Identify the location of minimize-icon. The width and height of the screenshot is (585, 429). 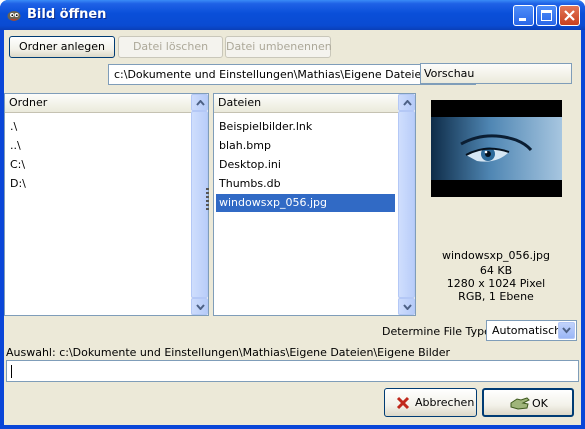
(522, 19).